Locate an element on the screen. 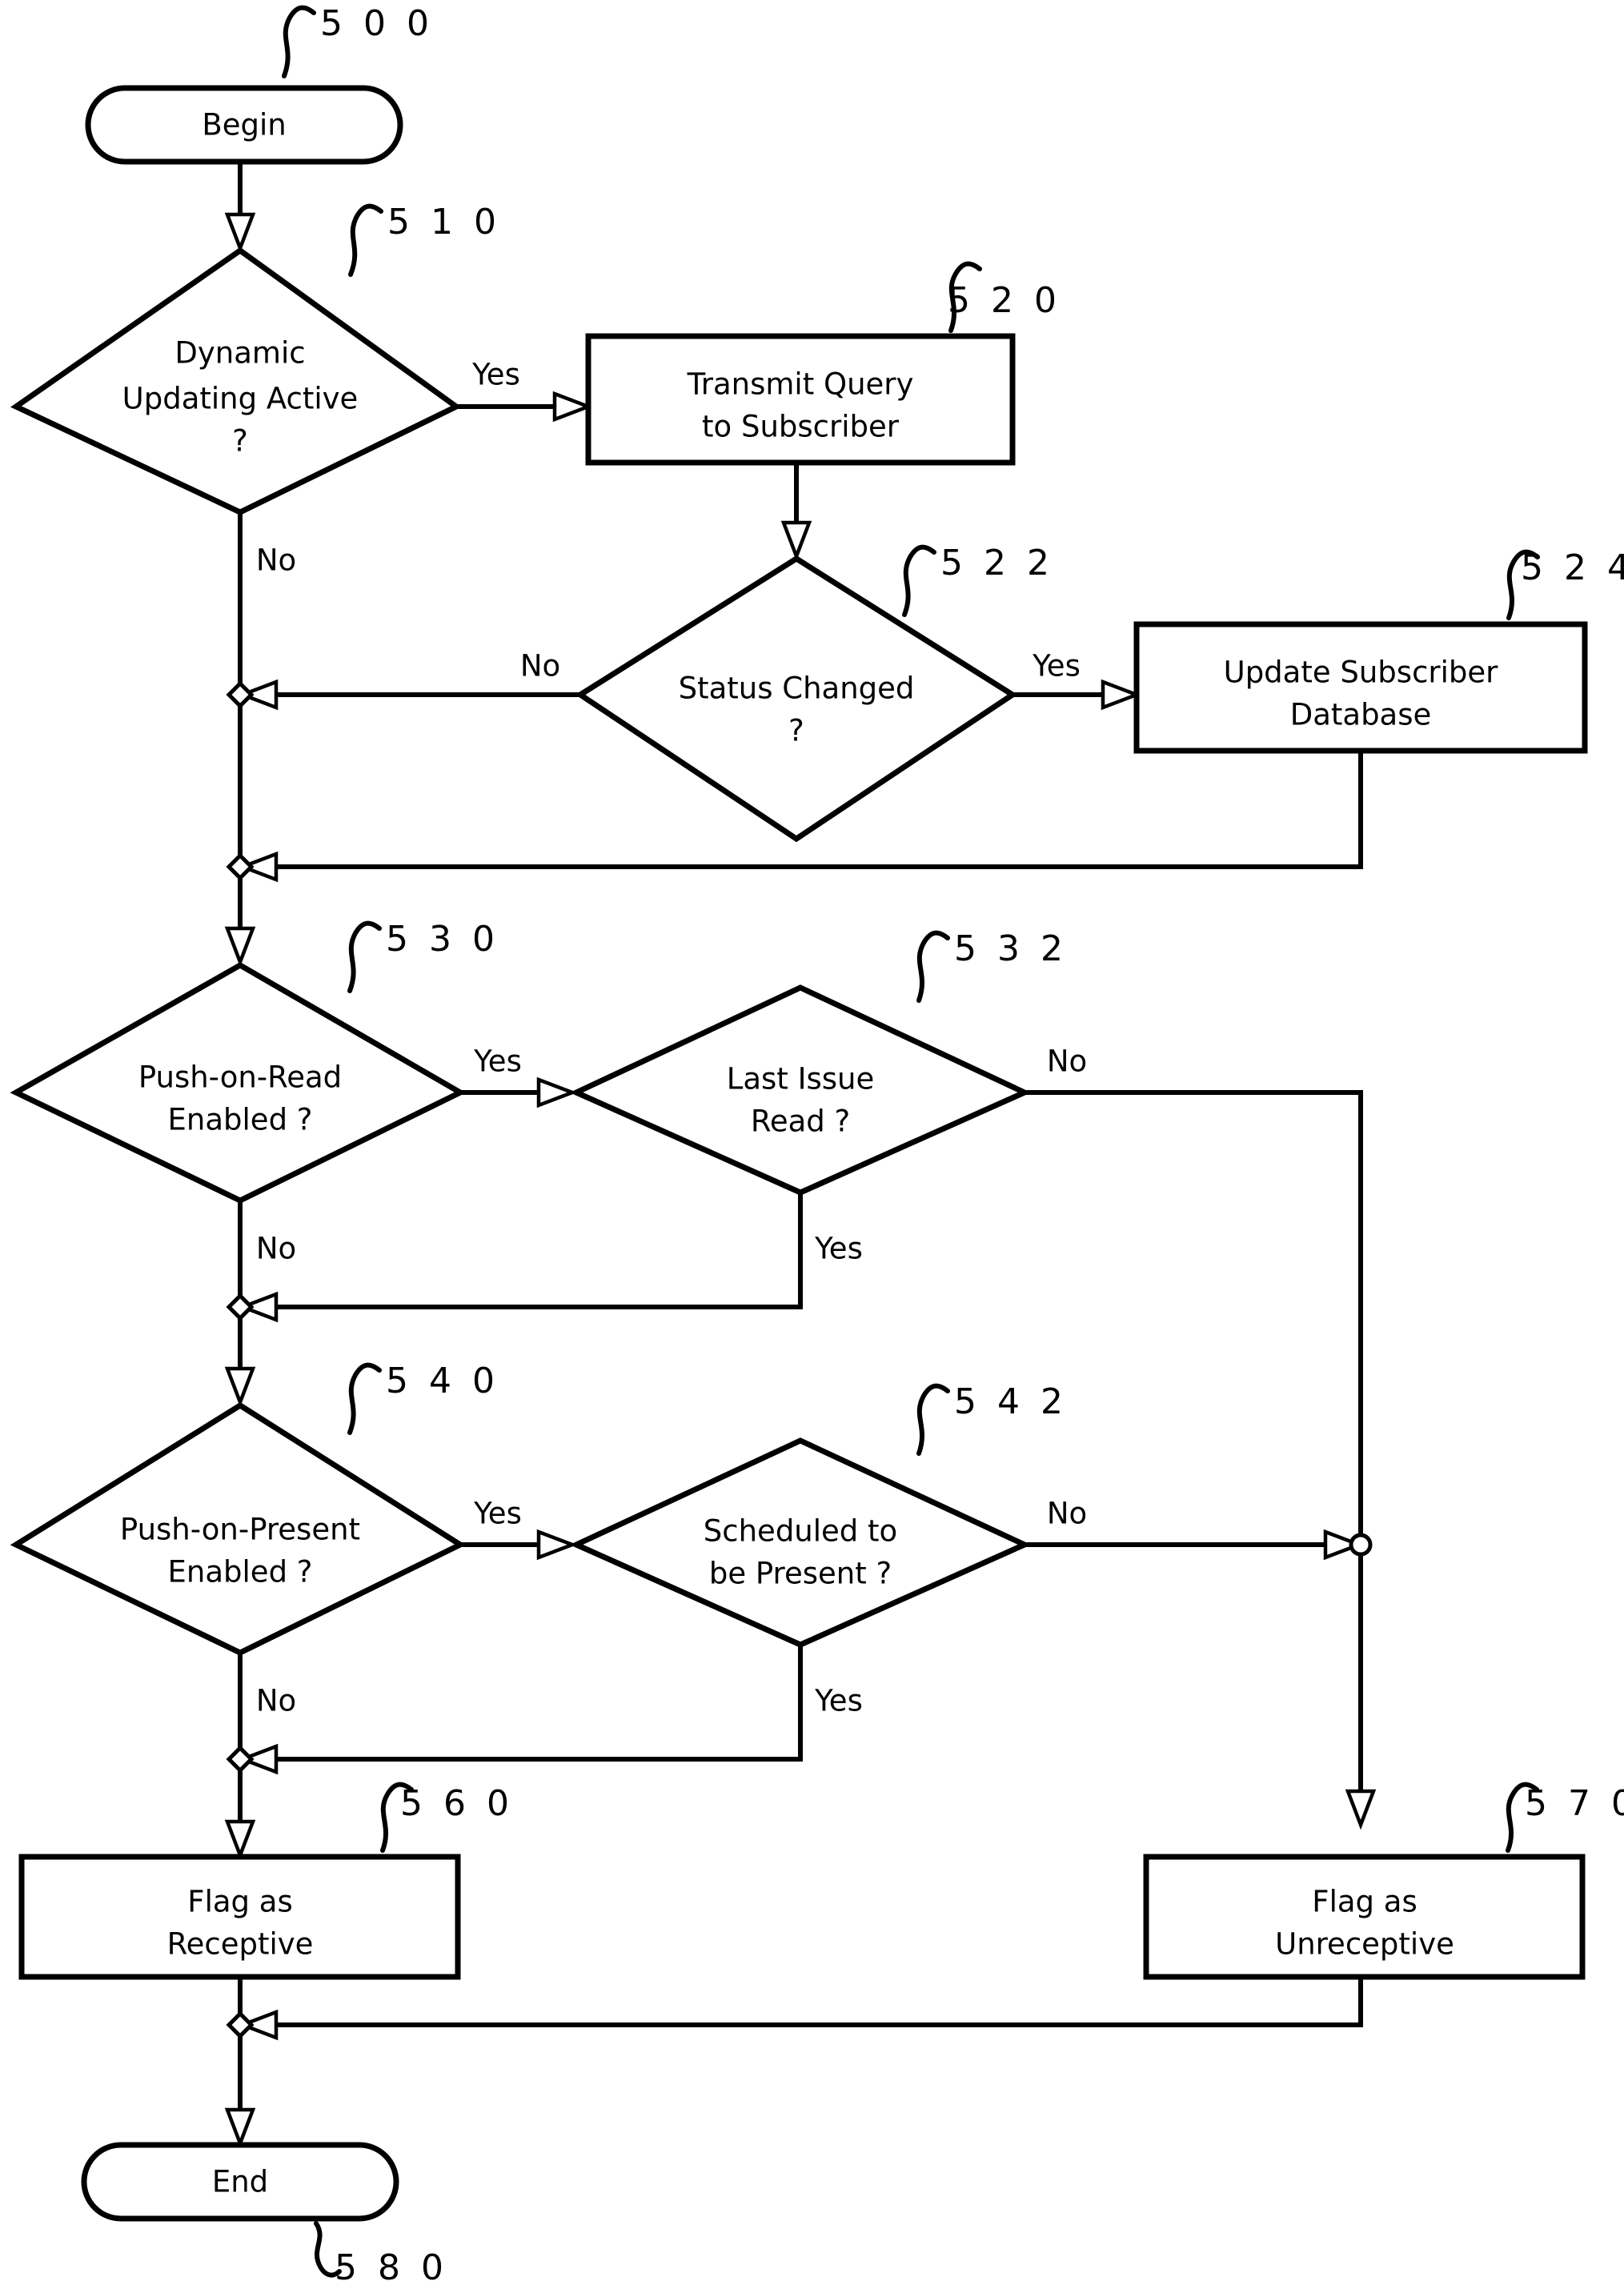 The image size is (1624, 2289). arrowhead-522-yes is located at coordinates (1121, 695).